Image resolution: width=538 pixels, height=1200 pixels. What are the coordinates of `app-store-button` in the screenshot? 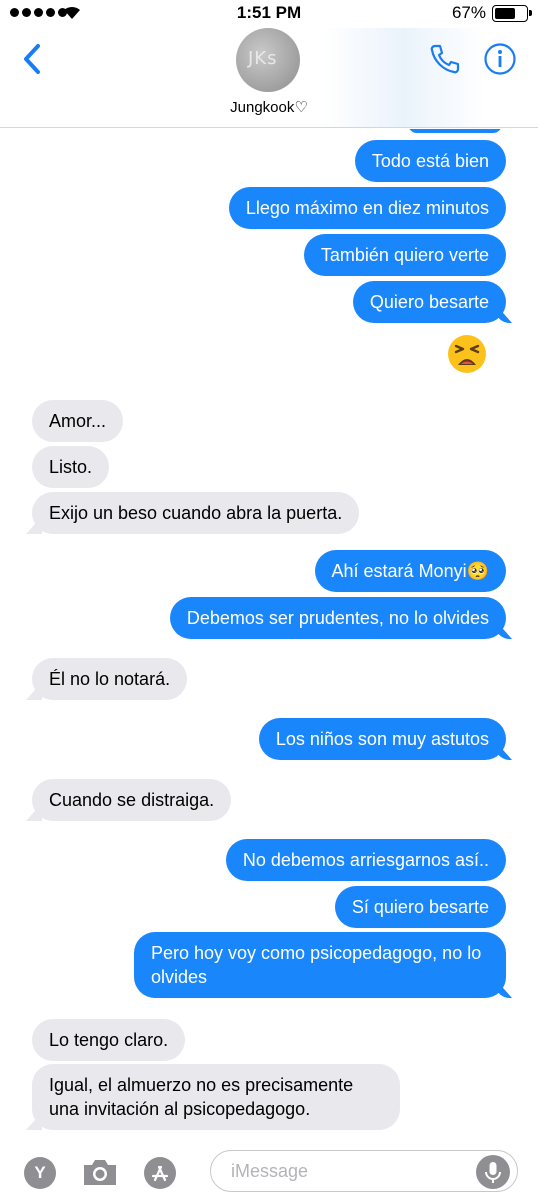 It's located at (160, 1173).